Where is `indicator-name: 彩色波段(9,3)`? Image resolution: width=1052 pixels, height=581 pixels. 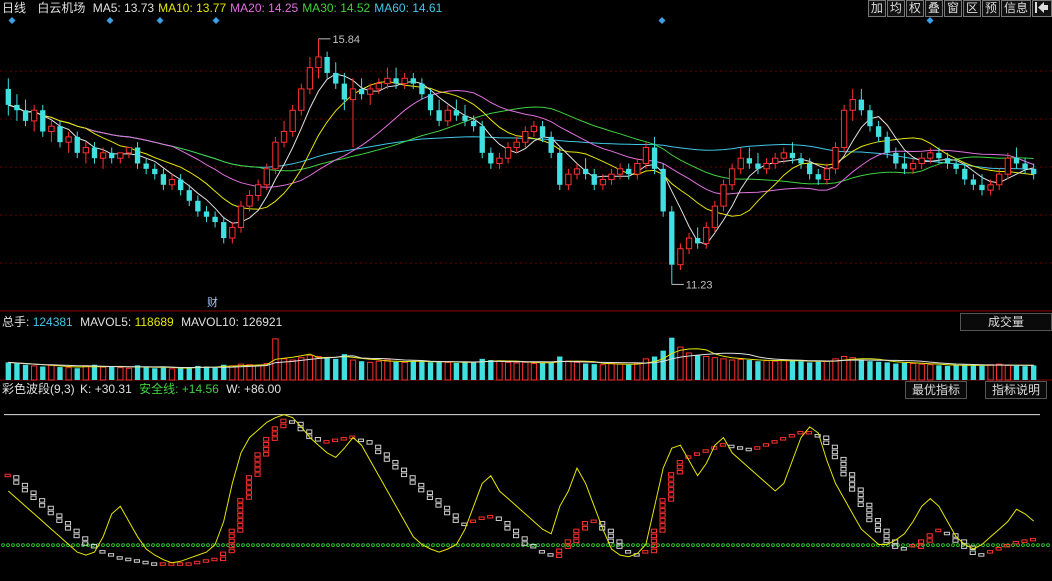 indicator-name: 彩色波段(9,3) is located at coordinates (38, 389).